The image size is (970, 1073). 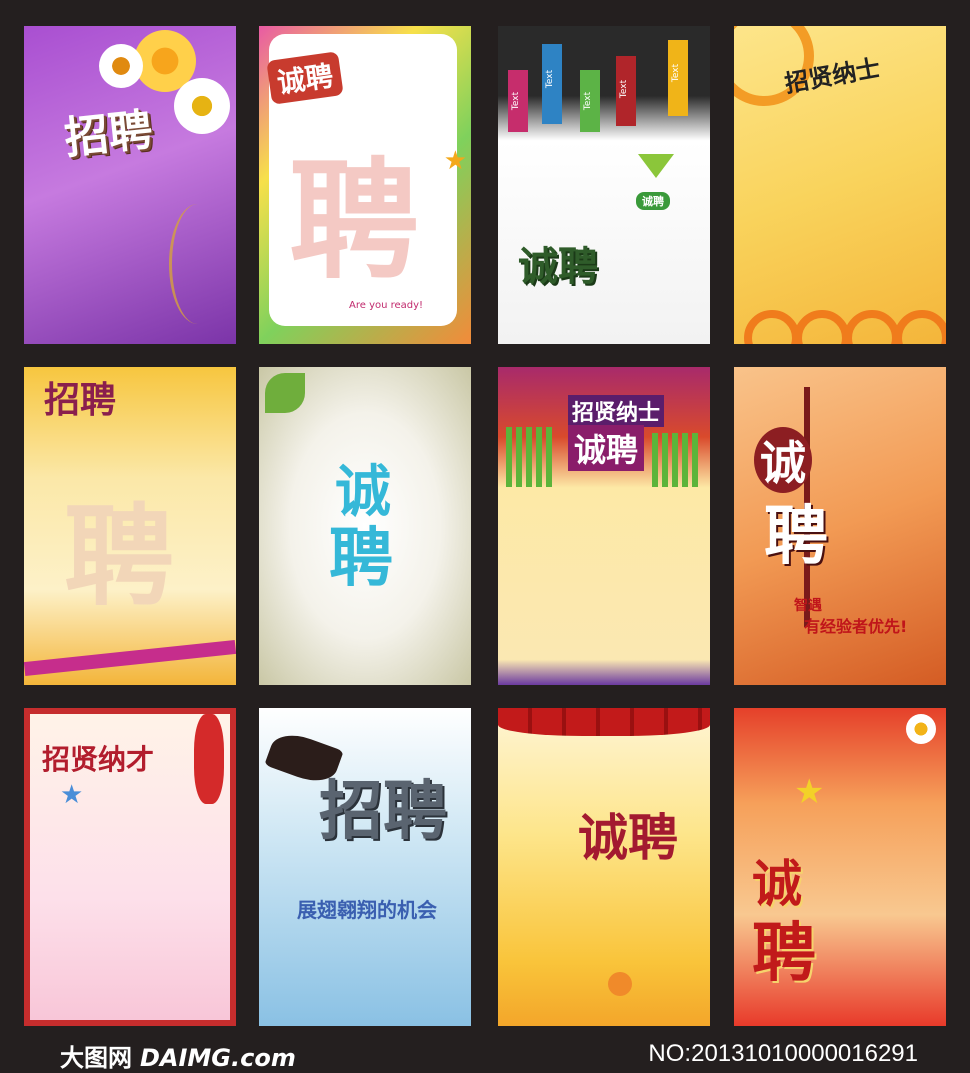 What do you see at coordinates (130, 867) in the screenshot?
I see `poster-9: 招贤纳才 ★` at bounding box center [130, 867].